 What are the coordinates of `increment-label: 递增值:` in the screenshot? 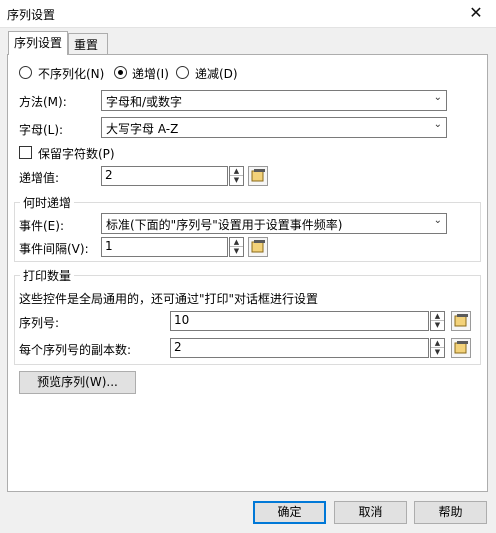 It's located at (39, 178).